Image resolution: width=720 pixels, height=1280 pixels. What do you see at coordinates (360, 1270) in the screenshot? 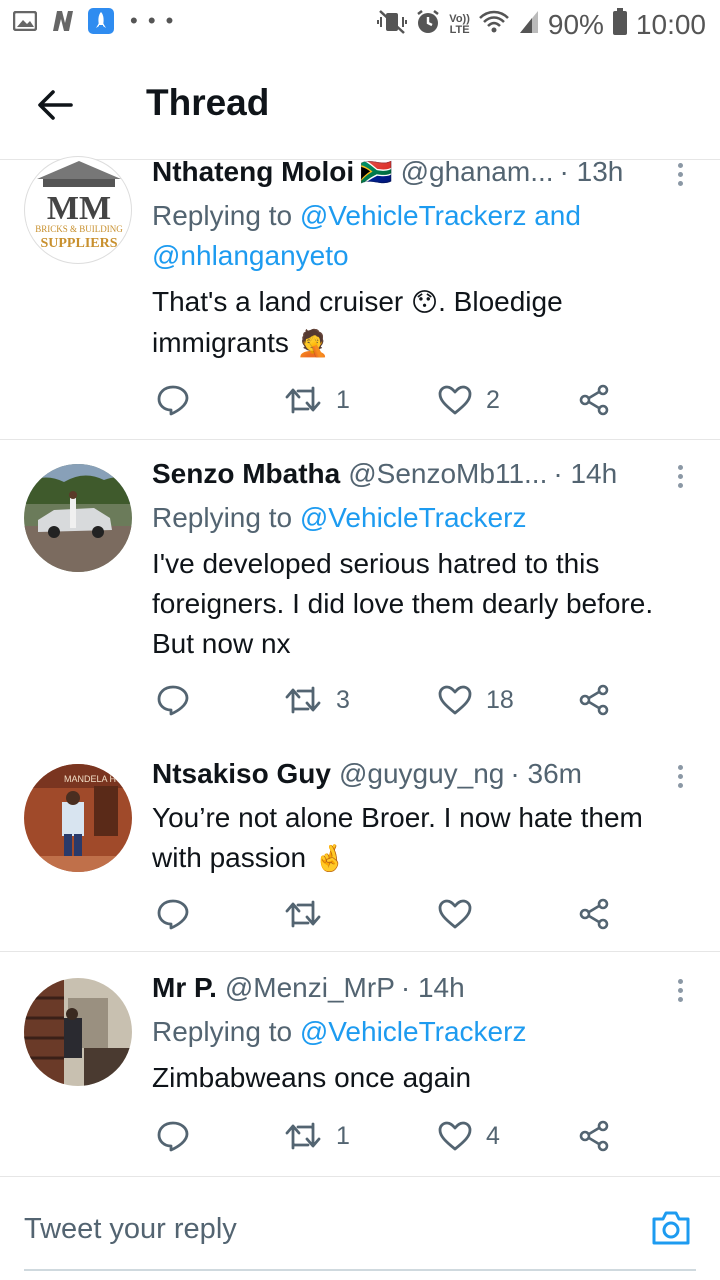
I see `reply-input-underline` at bounding box center [360, 1270].